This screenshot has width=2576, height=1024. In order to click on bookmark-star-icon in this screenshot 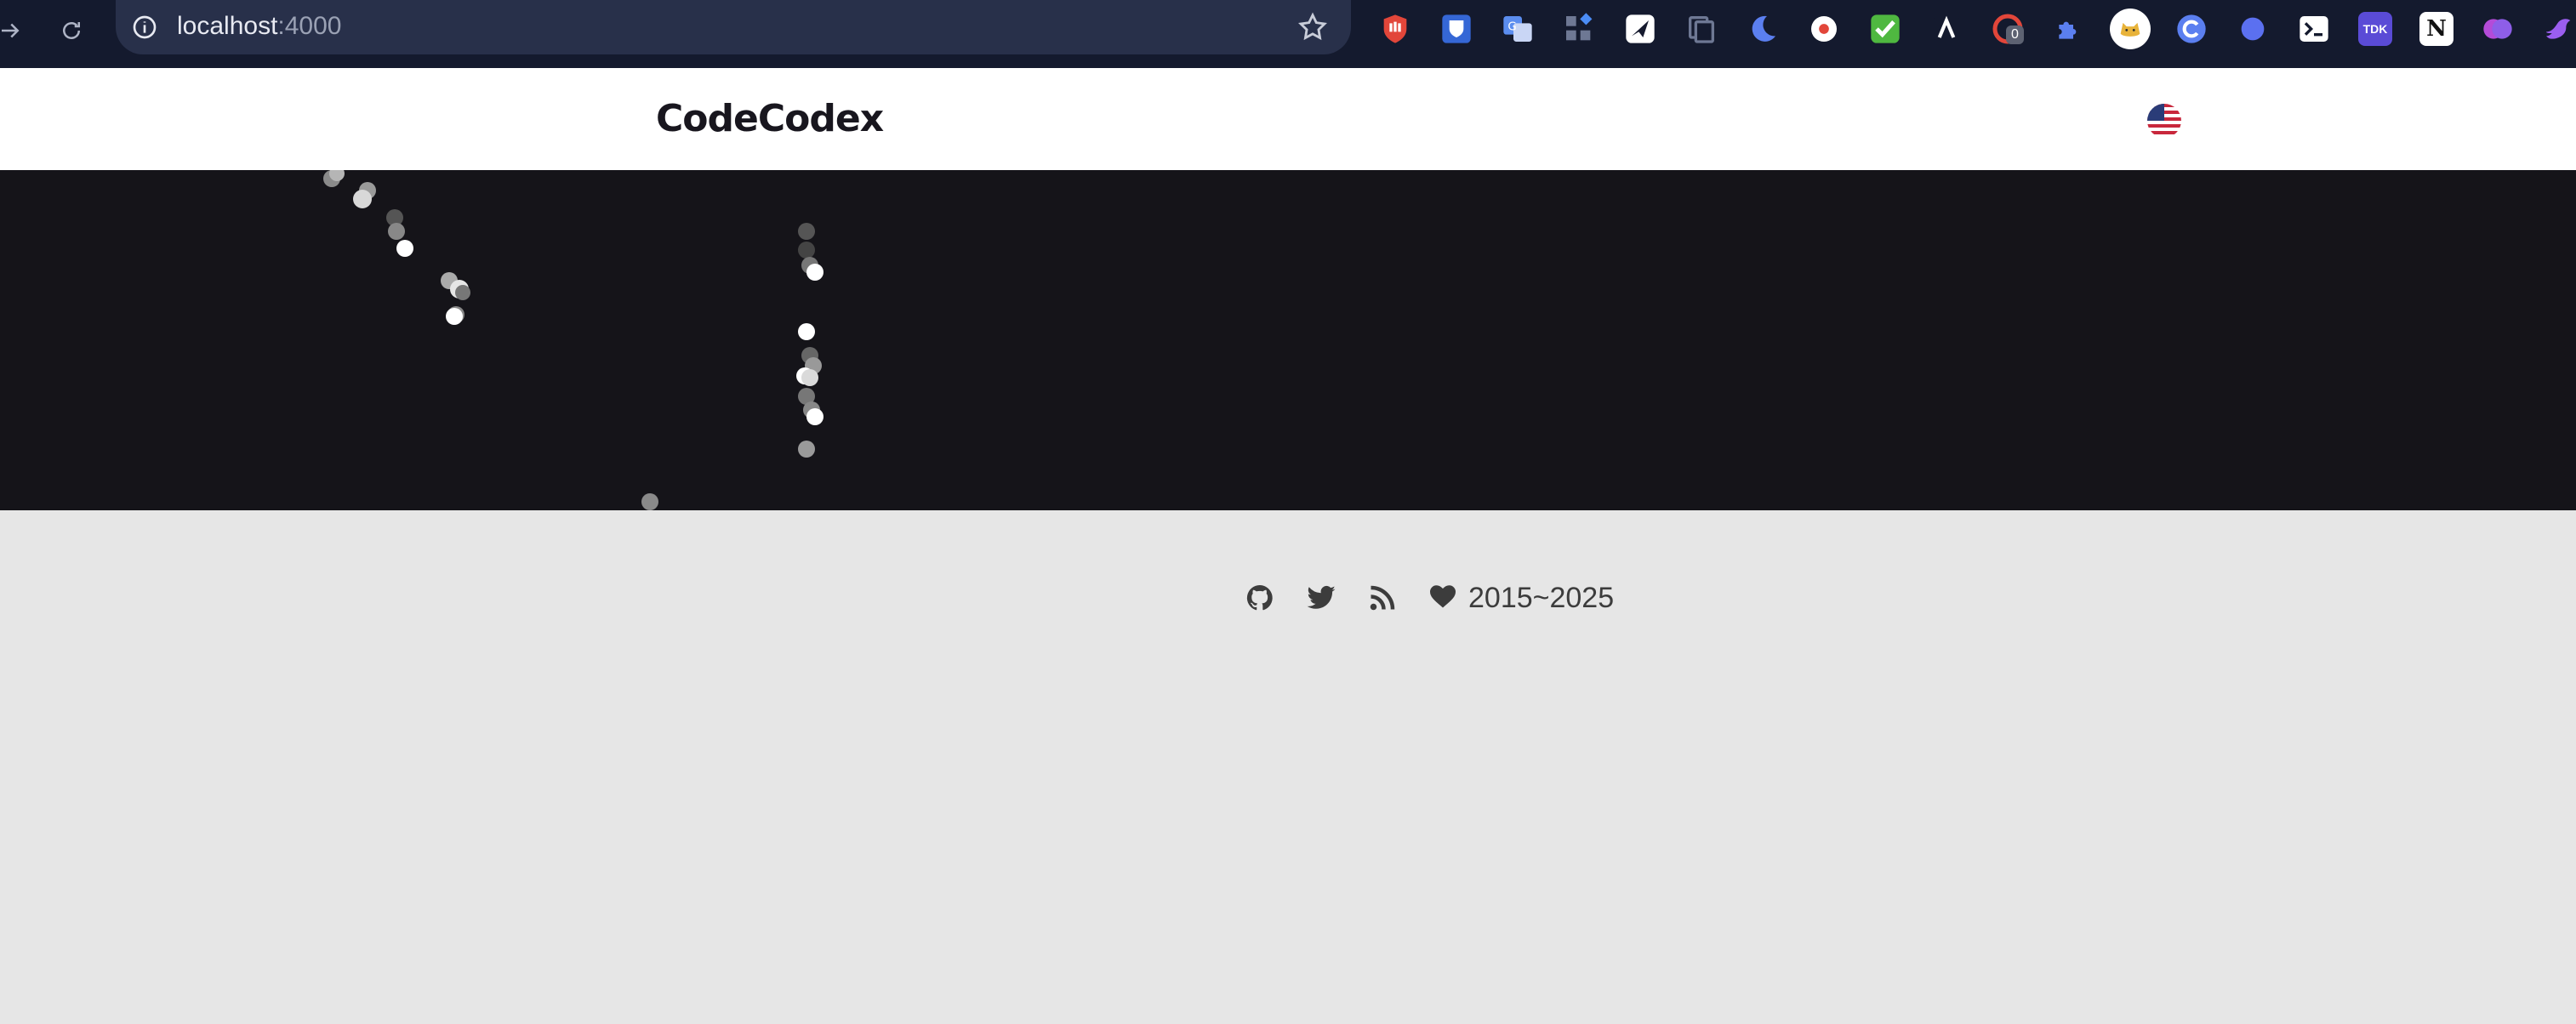, I will do `click(1313, 27)`.